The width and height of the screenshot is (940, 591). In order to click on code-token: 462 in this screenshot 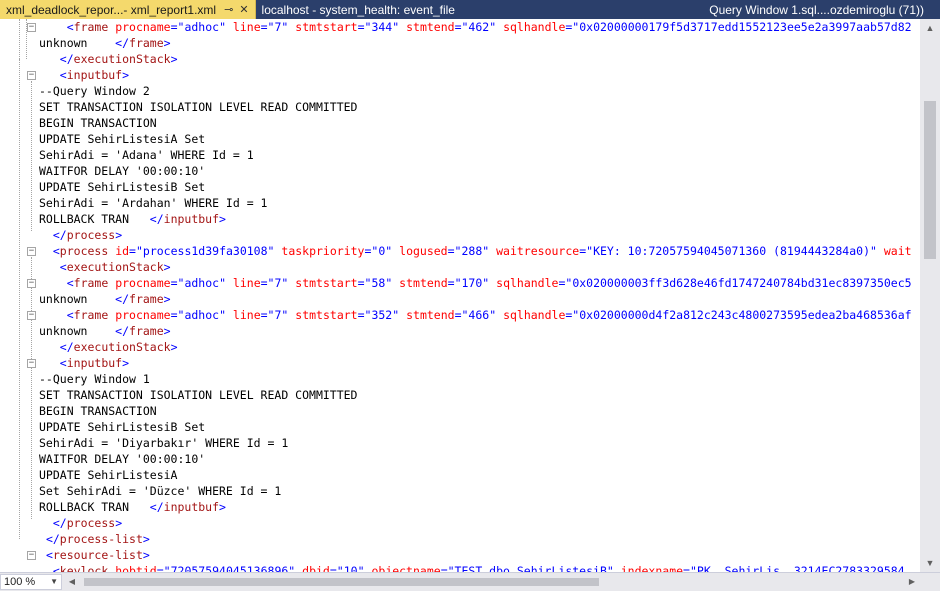, I will do `click(479, 27)`.